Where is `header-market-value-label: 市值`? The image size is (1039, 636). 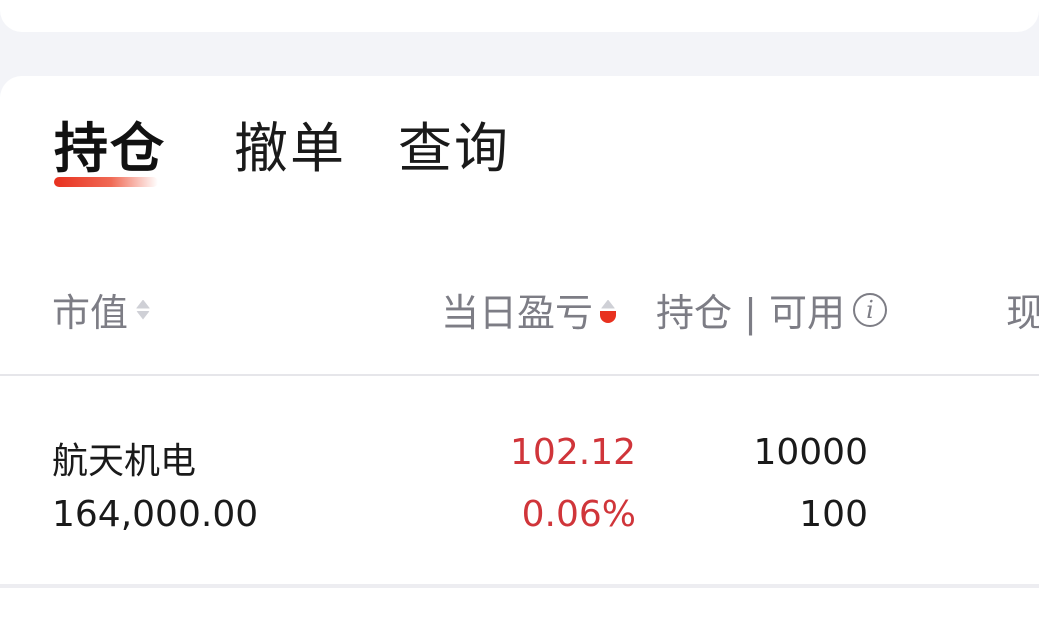
header-market-value-label: 市值 is located at coordinates (90, 313).